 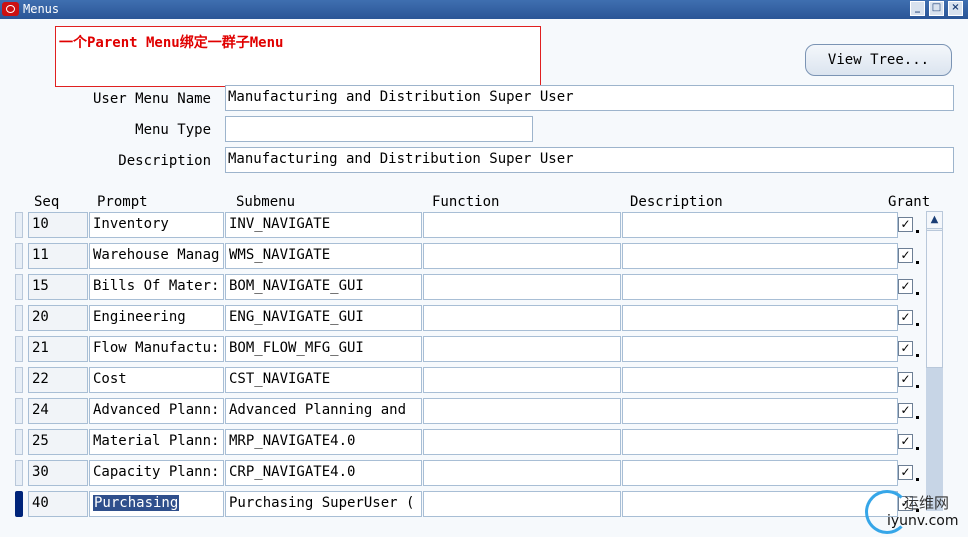 I want to click on window-titlebar: Menus _ □ ×, so click(x=484, y=9).